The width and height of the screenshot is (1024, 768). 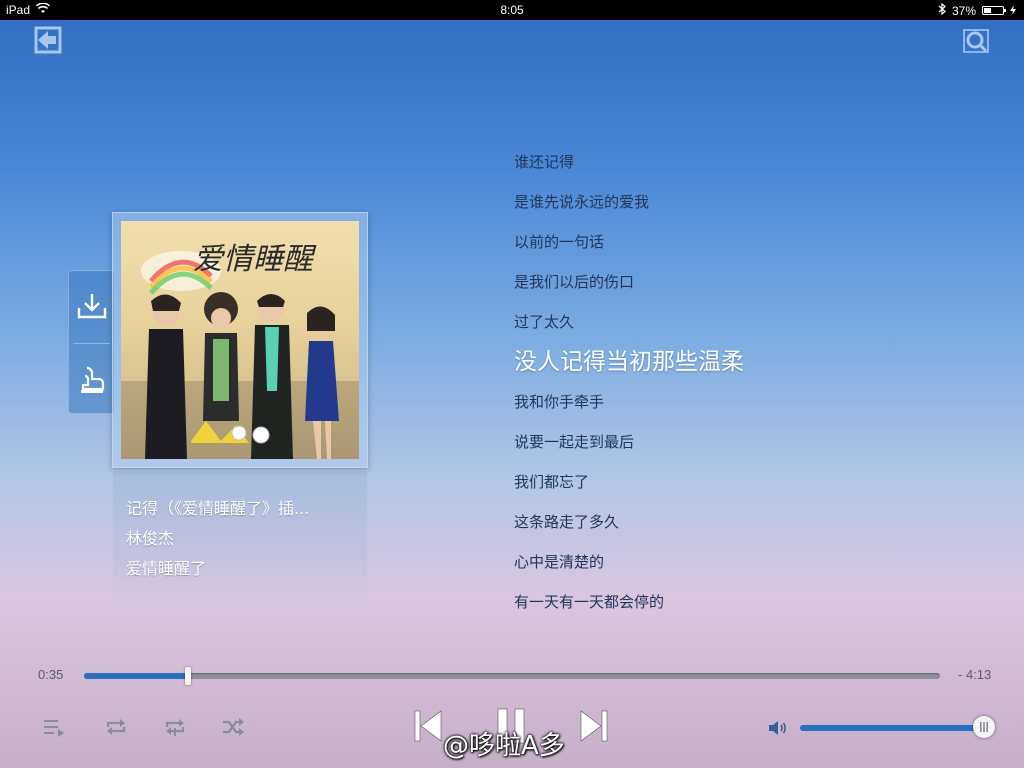 What do you see at coordinates (994, 10) in the screenshot?
I see `battery-icon` at bounding box center [994, 10].